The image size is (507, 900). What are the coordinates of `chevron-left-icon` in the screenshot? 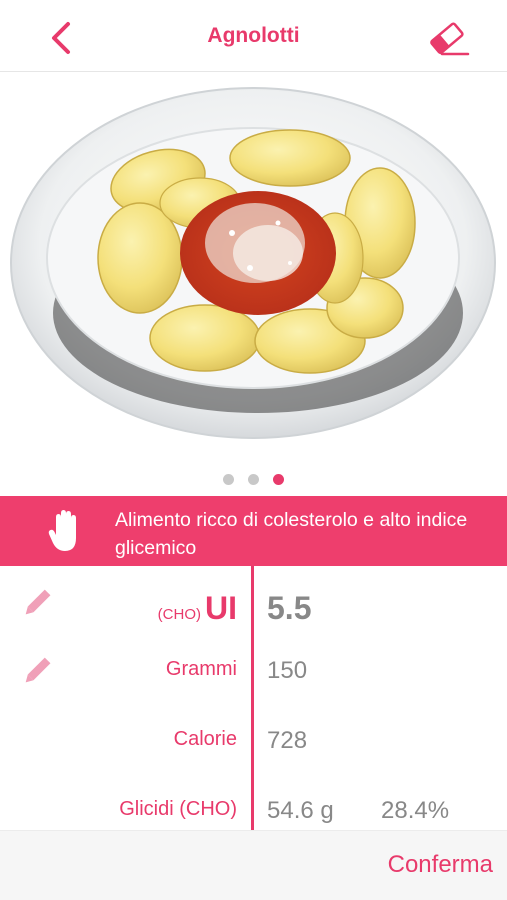 It's located at (61, 38).